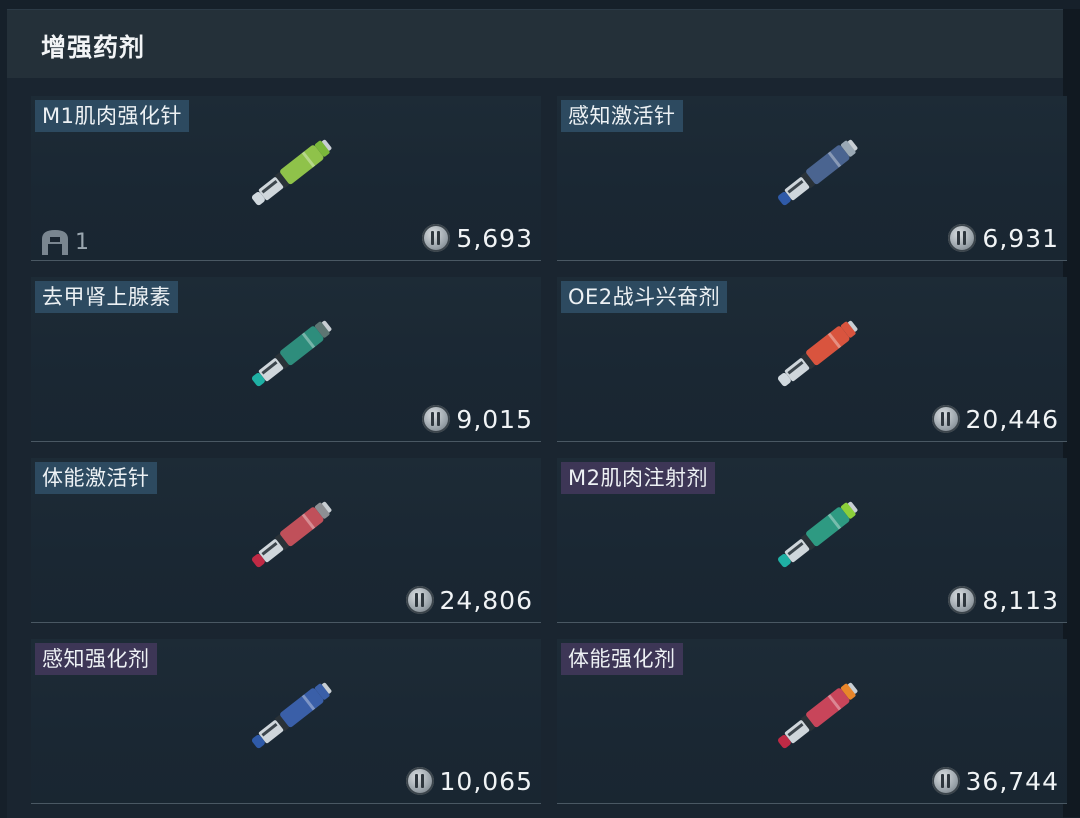 The width and height of the screenshot is (1080, 818). What do you see at coordinates (638, 478) in the screenshot?
I see `item-name: M2肌肉注射剂` at bounding box center [638, 478].